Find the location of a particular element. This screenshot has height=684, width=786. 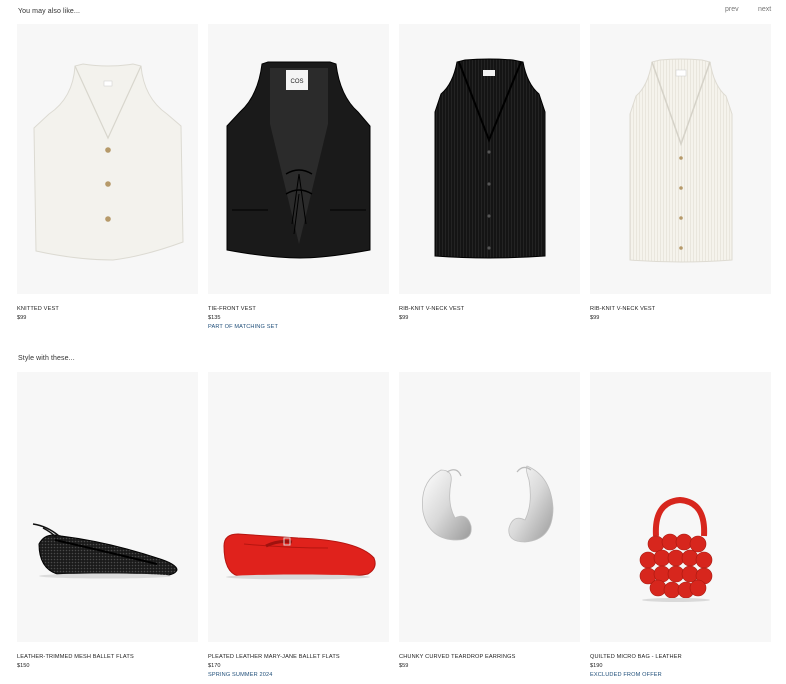

black-mesh-flat-image is located at coordinates (105, 551).